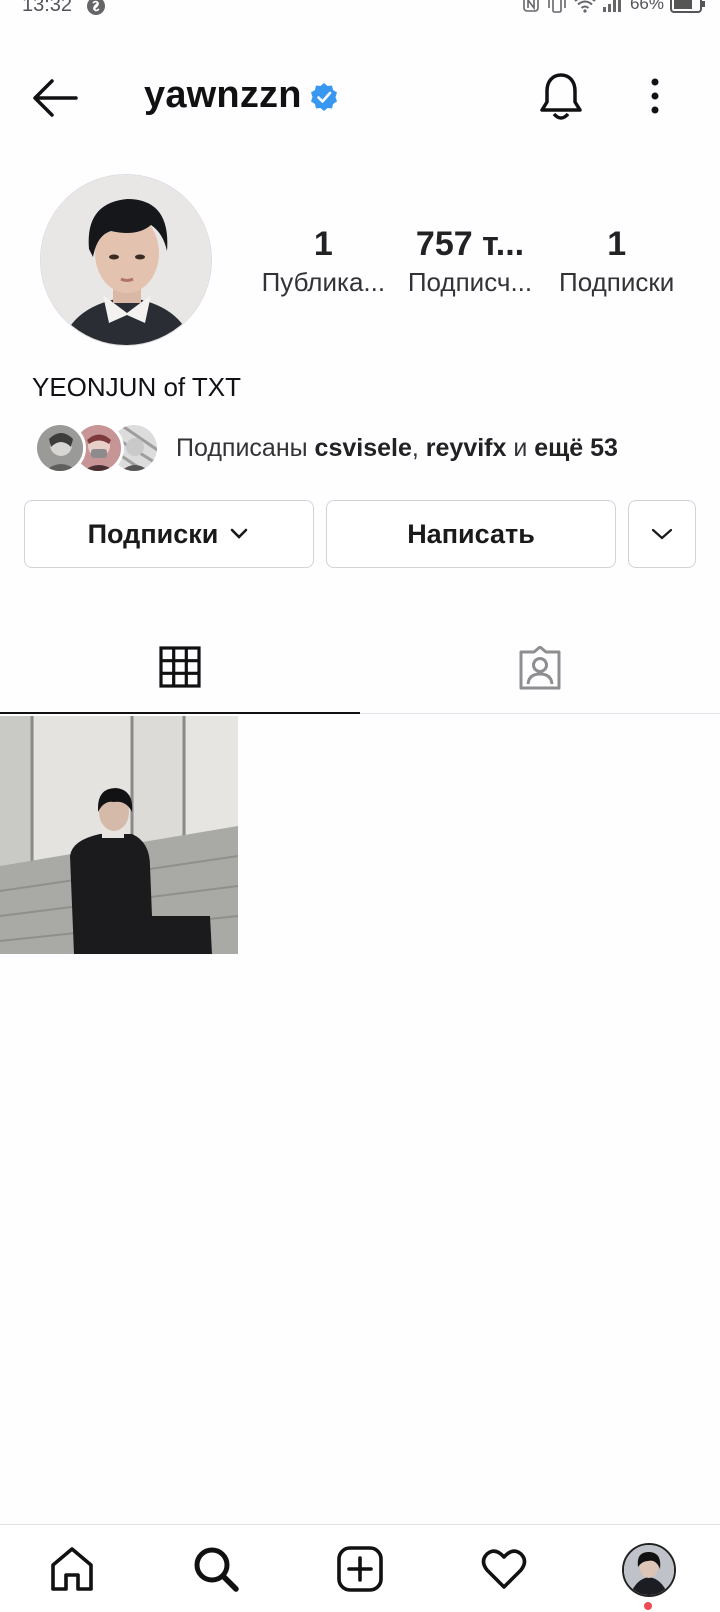 This screenshot has height=1612, width=720. I want to click on options-menu-button, so click(655, 97).